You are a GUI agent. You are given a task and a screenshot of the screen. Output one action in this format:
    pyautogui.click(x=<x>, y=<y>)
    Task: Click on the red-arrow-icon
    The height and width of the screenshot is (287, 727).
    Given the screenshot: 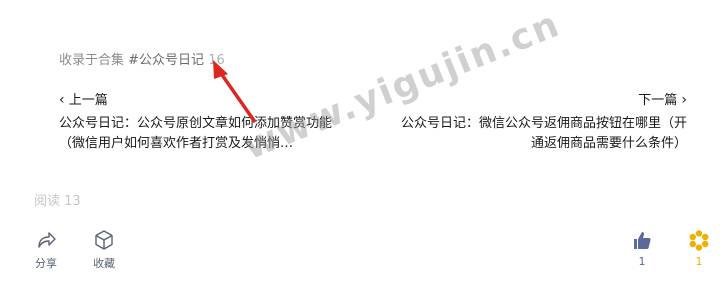 What is the action you would take?
    pyautogui.click(x=235, y=92)
    